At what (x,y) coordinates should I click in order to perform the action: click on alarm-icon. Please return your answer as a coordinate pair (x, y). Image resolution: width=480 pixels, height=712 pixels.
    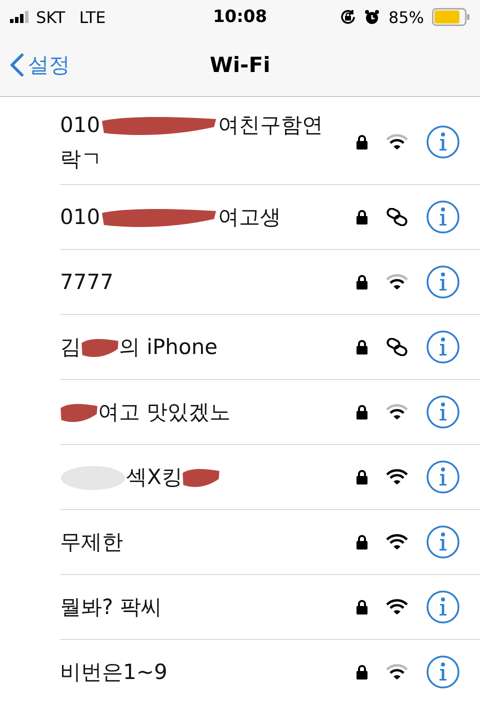
    Looking at the image, I should click on (372, 17).